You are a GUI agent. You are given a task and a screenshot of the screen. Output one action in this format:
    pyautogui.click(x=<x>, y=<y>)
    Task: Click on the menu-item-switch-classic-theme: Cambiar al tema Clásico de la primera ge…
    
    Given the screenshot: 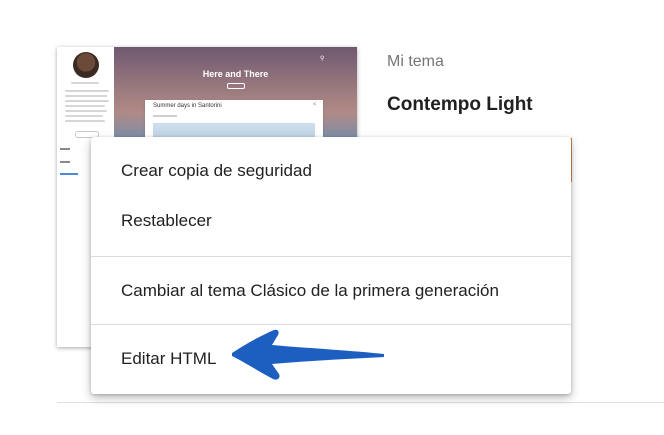 What is the action you would take?
    pyautogui.click(x=331, y=291)
    